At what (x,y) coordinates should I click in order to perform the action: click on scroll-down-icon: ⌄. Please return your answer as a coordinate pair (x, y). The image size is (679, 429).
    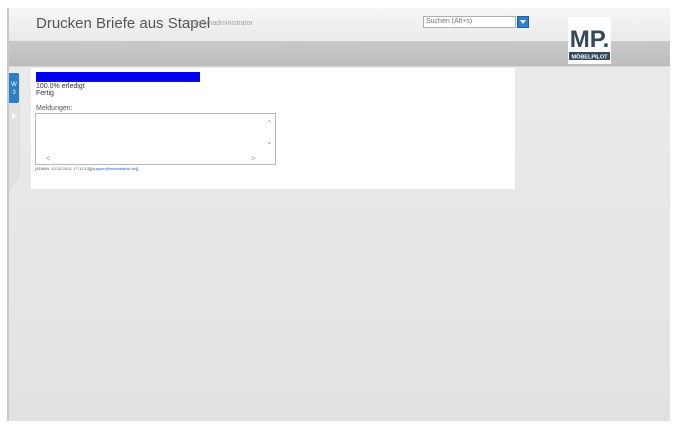
    Looking at the image, I should click on (269, 142).